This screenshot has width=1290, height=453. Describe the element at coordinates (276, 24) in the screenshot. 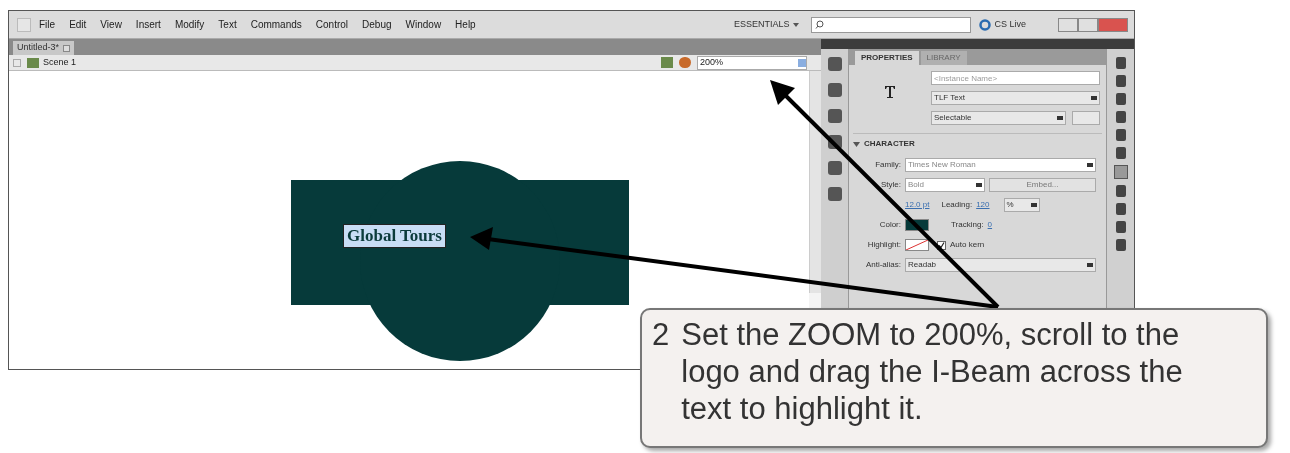

I see `menu-item: Commands` at that location.